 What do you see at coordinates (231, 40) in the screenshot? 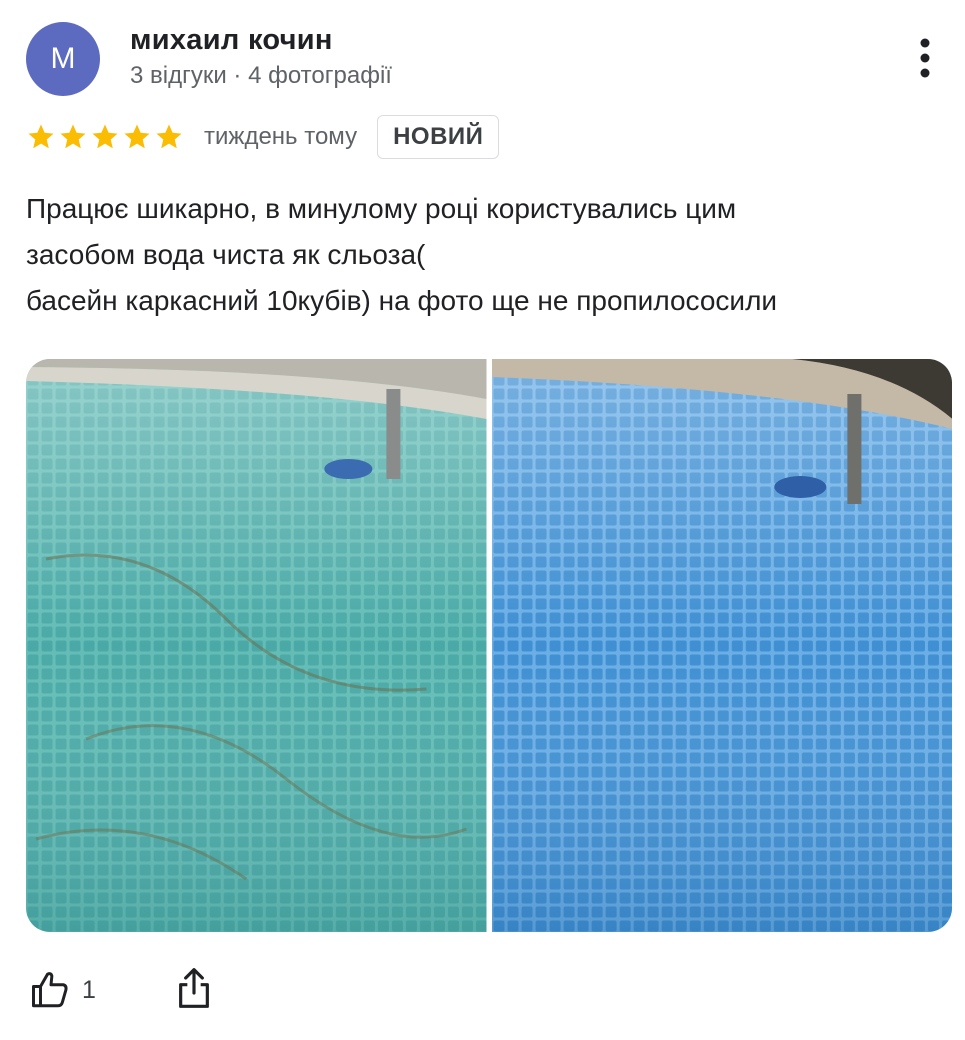
I see `author-name: михаил кочин` at bounding box center [231, 40].